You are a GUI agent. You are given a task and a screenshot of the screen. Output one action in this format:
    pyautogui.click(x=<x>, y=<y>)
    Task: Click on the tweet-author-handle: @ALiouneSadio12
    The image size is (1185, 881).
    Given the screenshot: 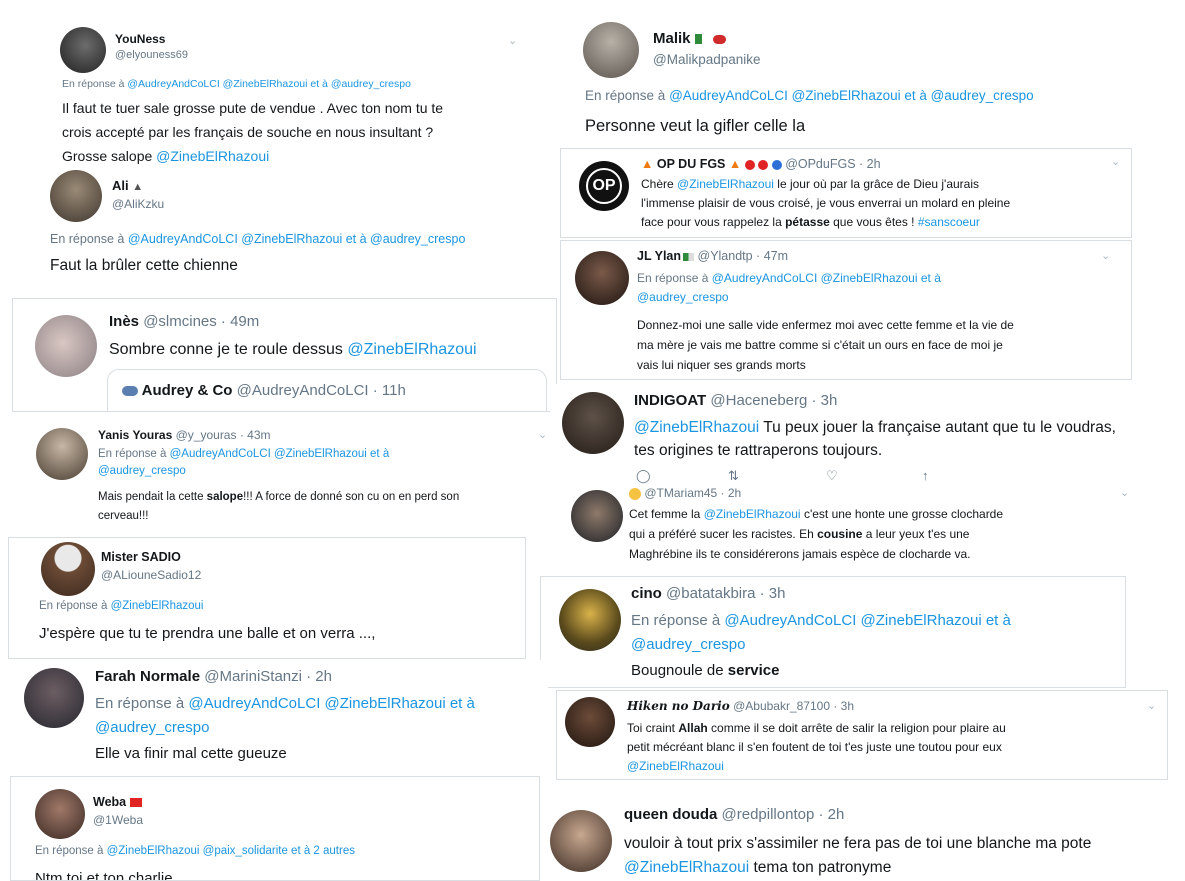 What is the action you would take?
    pyautogui.click(x=151, y=575)
    